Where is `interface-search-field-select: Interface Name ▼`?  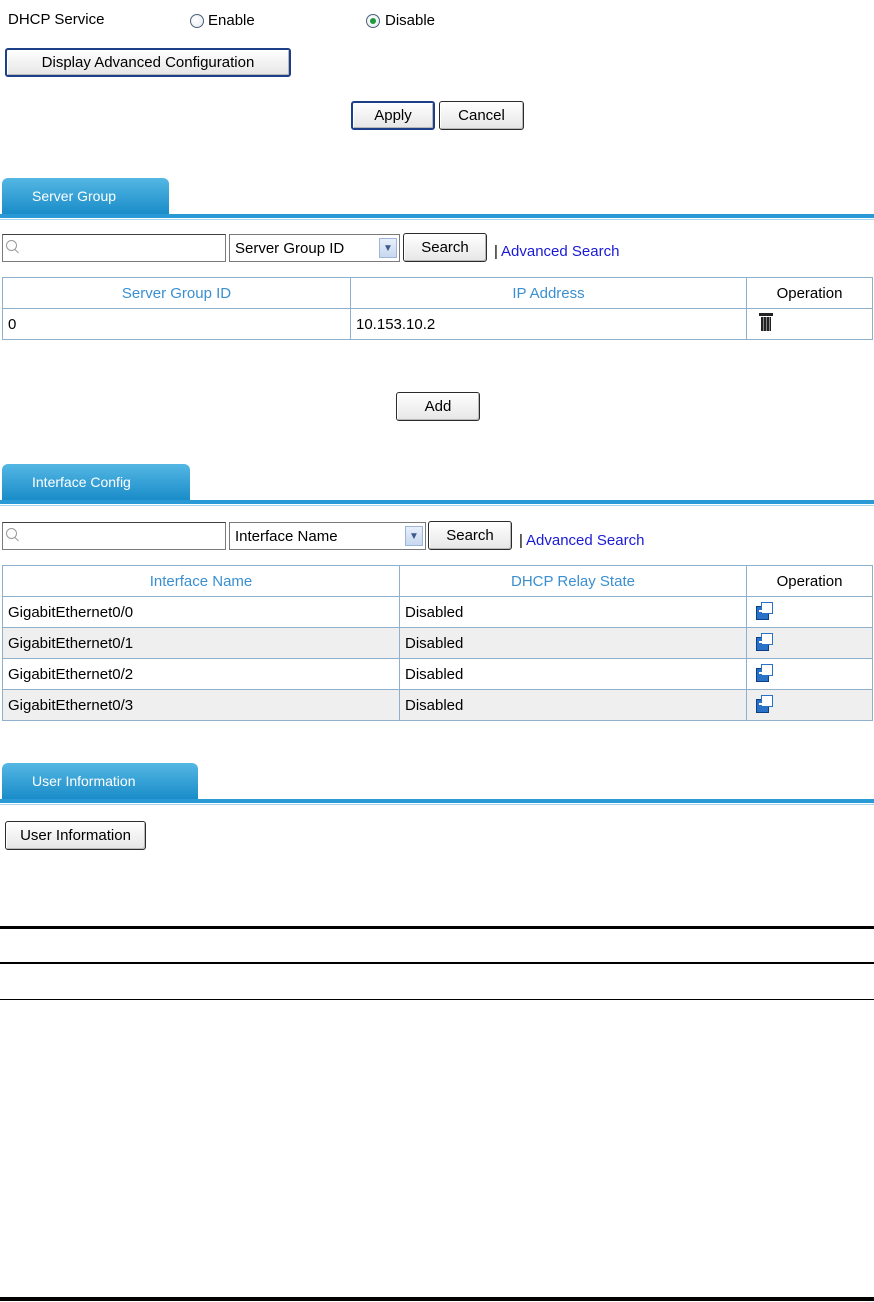
interface-search-field-select: Interface Name ▼ is located at coordinates (327, 536).